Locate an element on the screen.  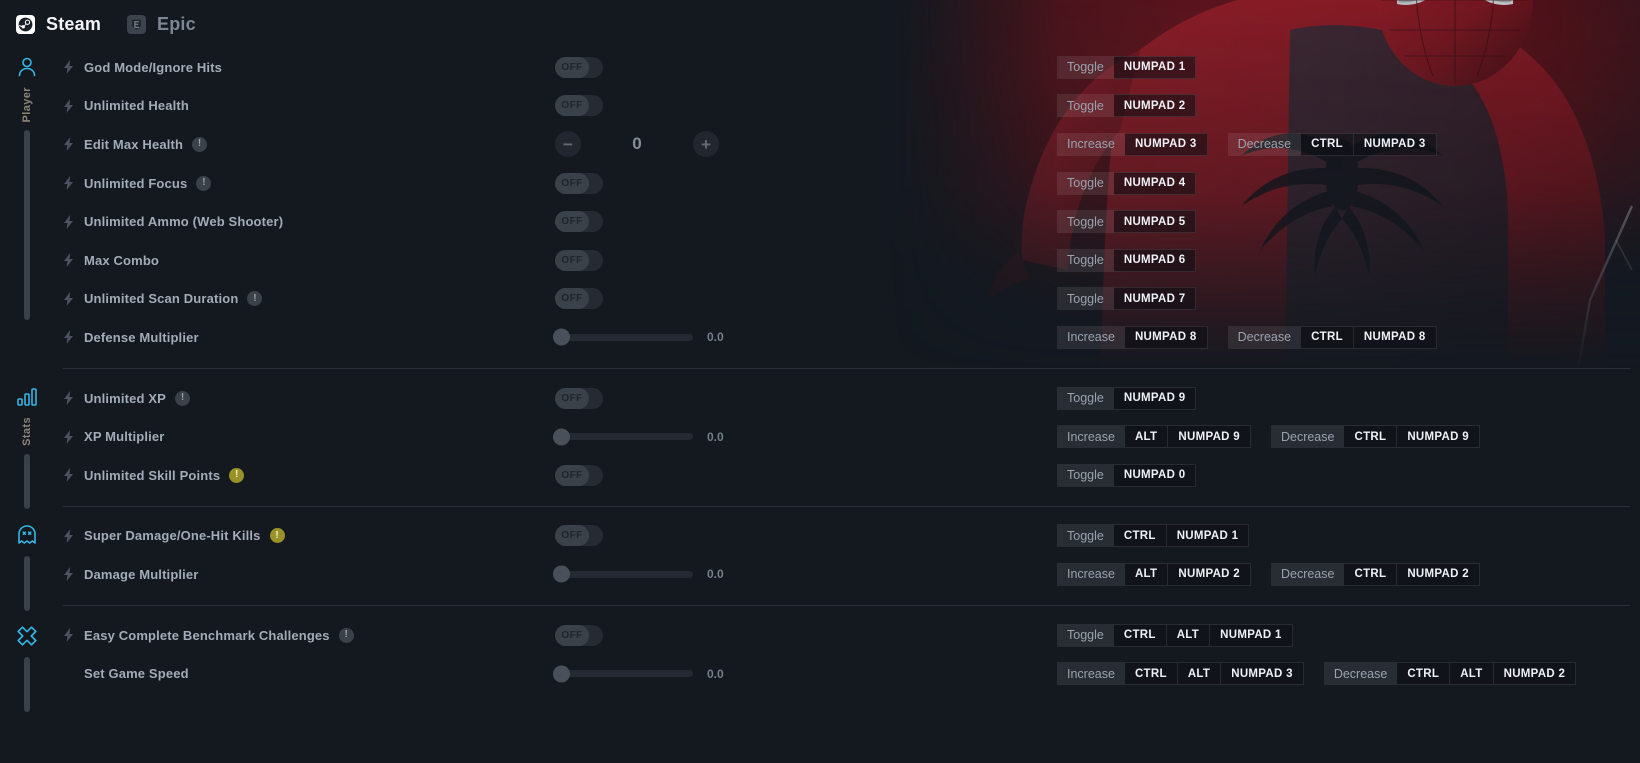
keybind-chip: Toggle CTRL NUMPAD 1 is located at coordinates (1153, 536).